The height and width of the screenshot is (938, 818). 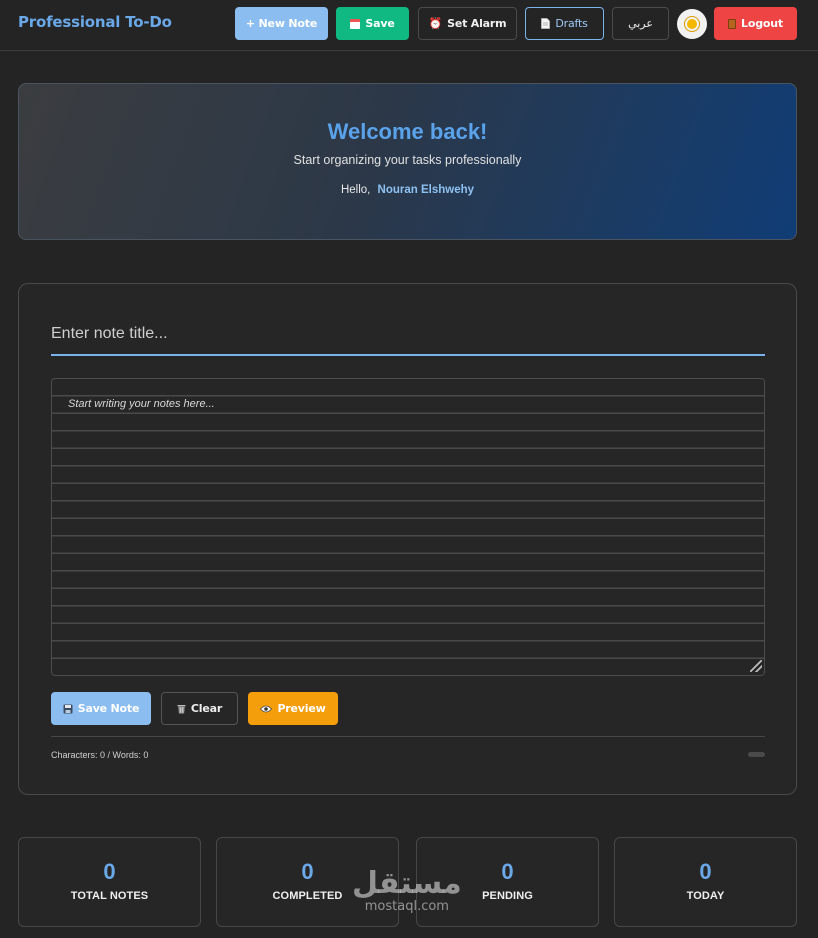 I want to click on new-note-label: + New Note, so click(x=281, y=23).